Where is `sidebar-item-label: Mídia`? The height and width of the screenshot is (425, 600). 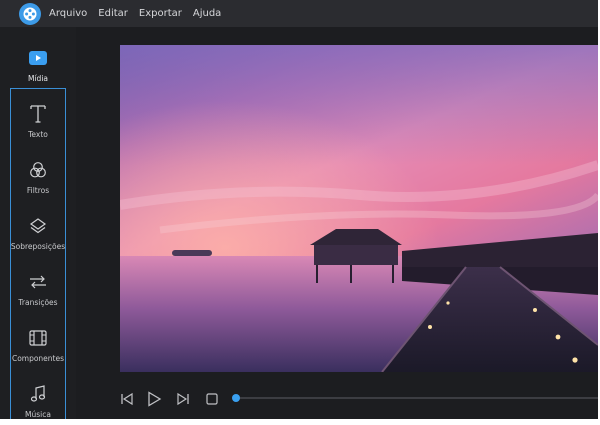
sidebar-item-label: Mídia is located at coordinates (38, 78).